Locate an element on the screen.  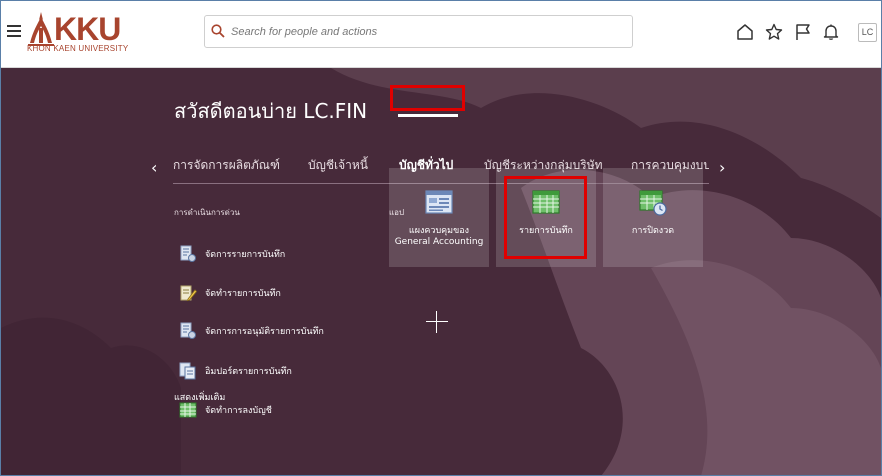
active-tab-highlight is located at coordinates (427, 98).